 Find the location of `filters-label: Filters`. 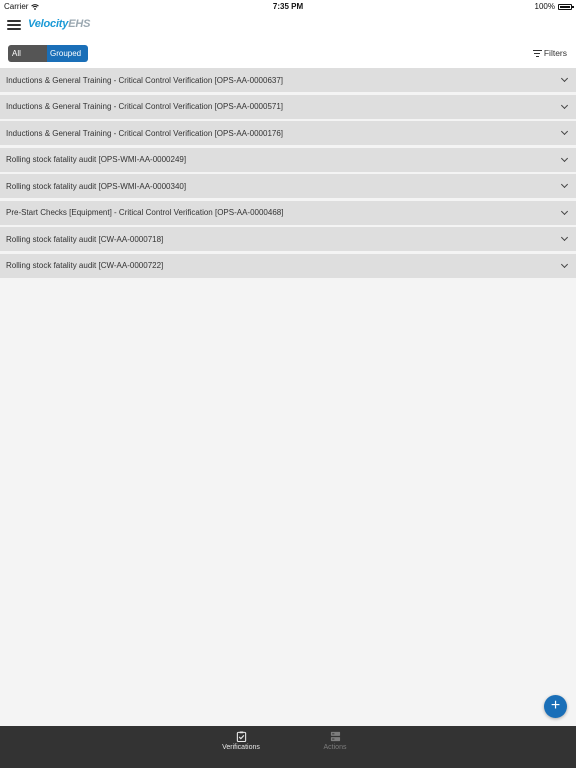

filters-label: Filters is located at coordinates (555, 53).